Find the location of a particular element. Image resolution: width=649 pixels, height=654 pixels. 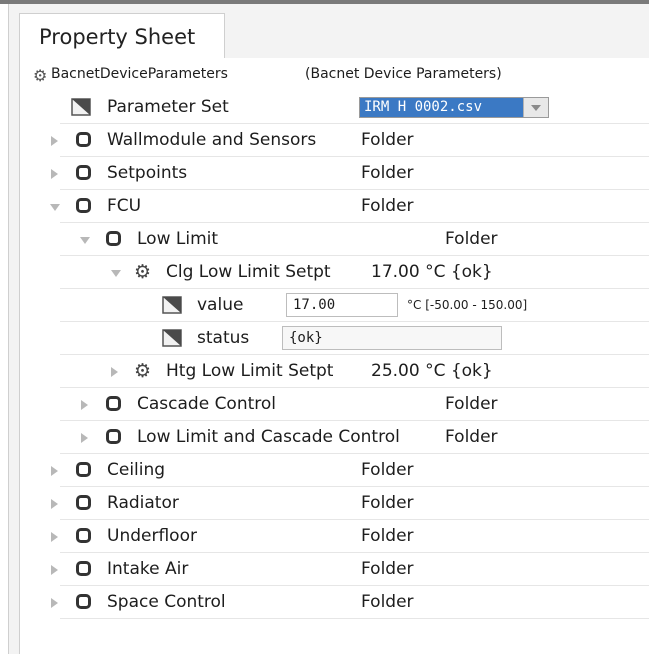

component-gears-icon: ⚙ is located at coordinates (40, 75).